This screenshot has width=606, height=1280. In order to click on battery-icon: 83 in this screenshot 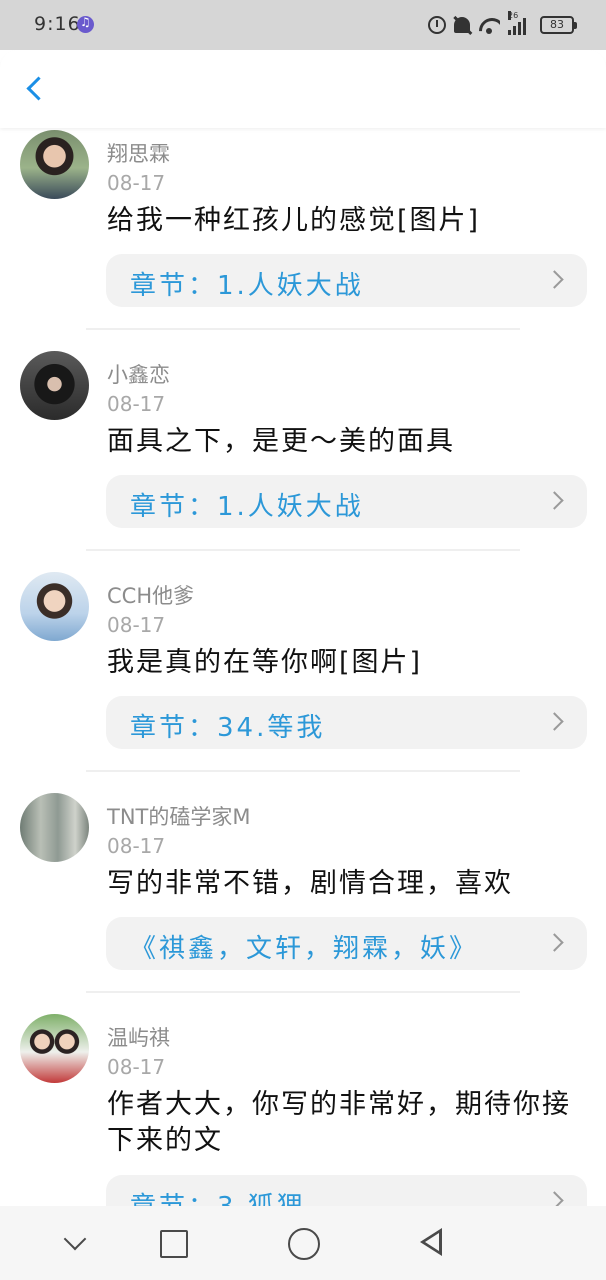, I will do `click(558, 25)`.